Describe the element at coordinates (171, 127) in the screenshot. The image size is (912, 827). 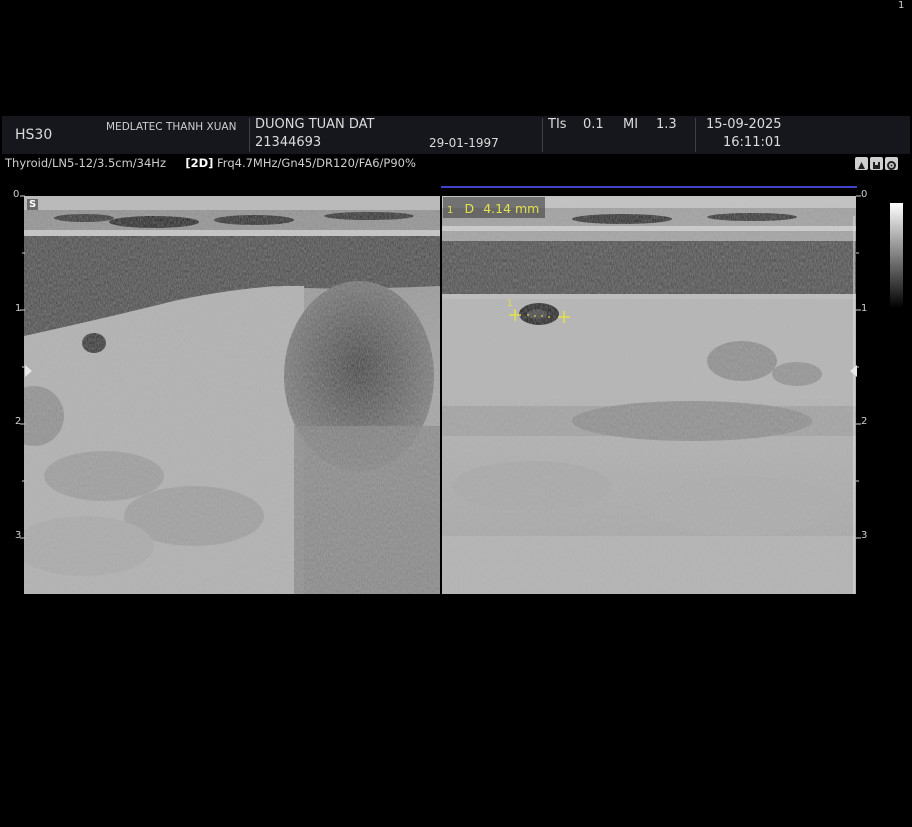
I see `institution-name: MEDLATEC THANH XUAN` at that location.